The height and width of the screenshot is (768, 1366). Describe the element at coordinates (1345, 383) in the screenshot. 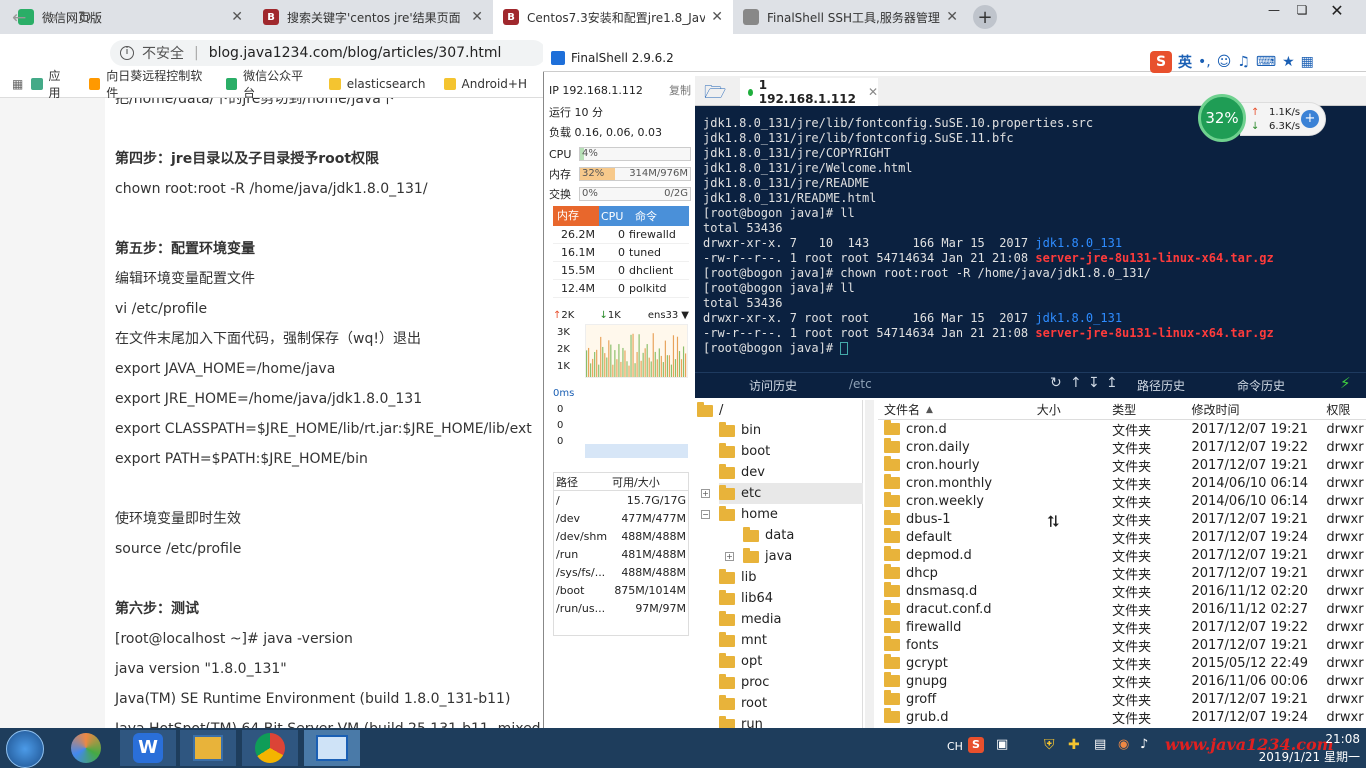

I see `lightning-icon: ⚡` at that location.